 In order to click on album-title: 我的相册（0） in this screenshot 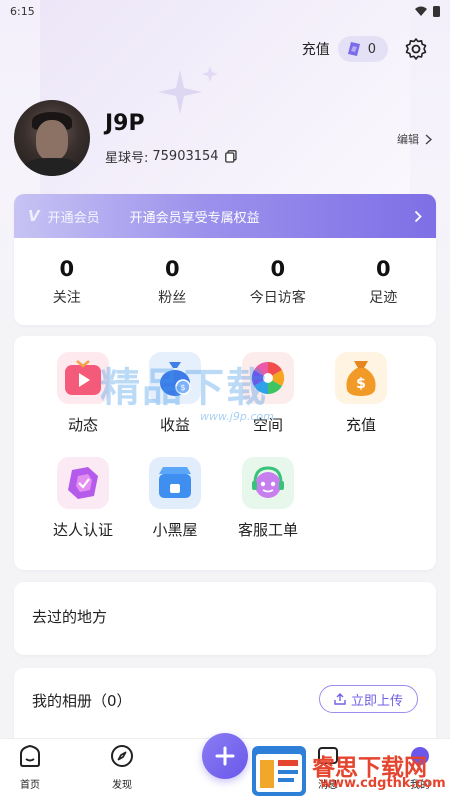, I will do `click(82, 701)`.